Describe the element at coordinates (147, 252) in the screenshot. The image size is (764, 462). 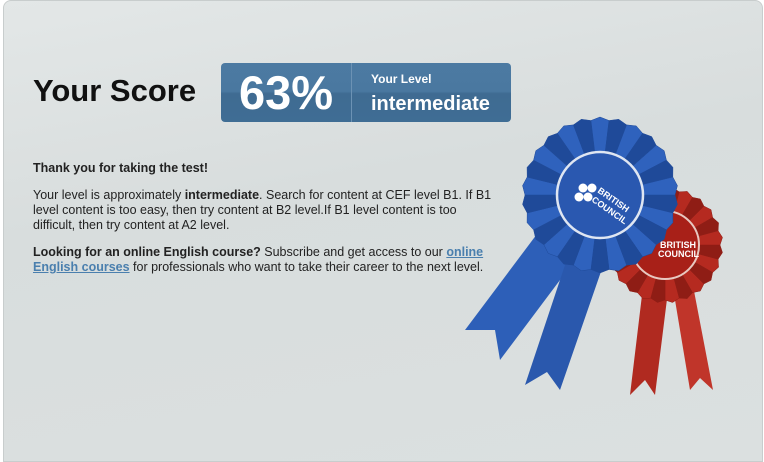
I see `course-heading: Looking for an online English course?` at that location.